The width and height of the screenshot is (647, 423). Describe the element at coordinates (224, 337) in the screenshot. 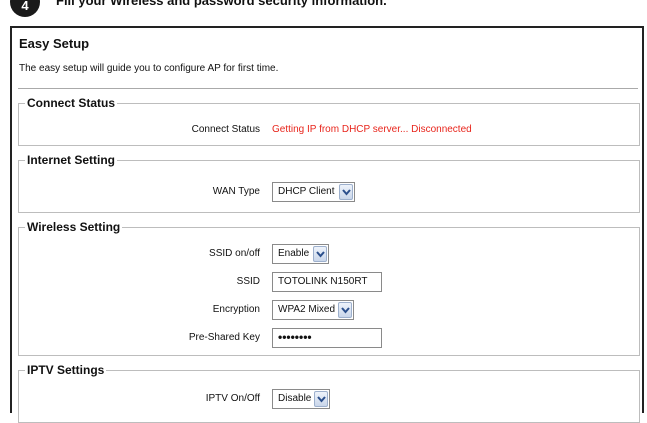

I see `pre-shared-key-label: Pre-Shared Key` at that location.